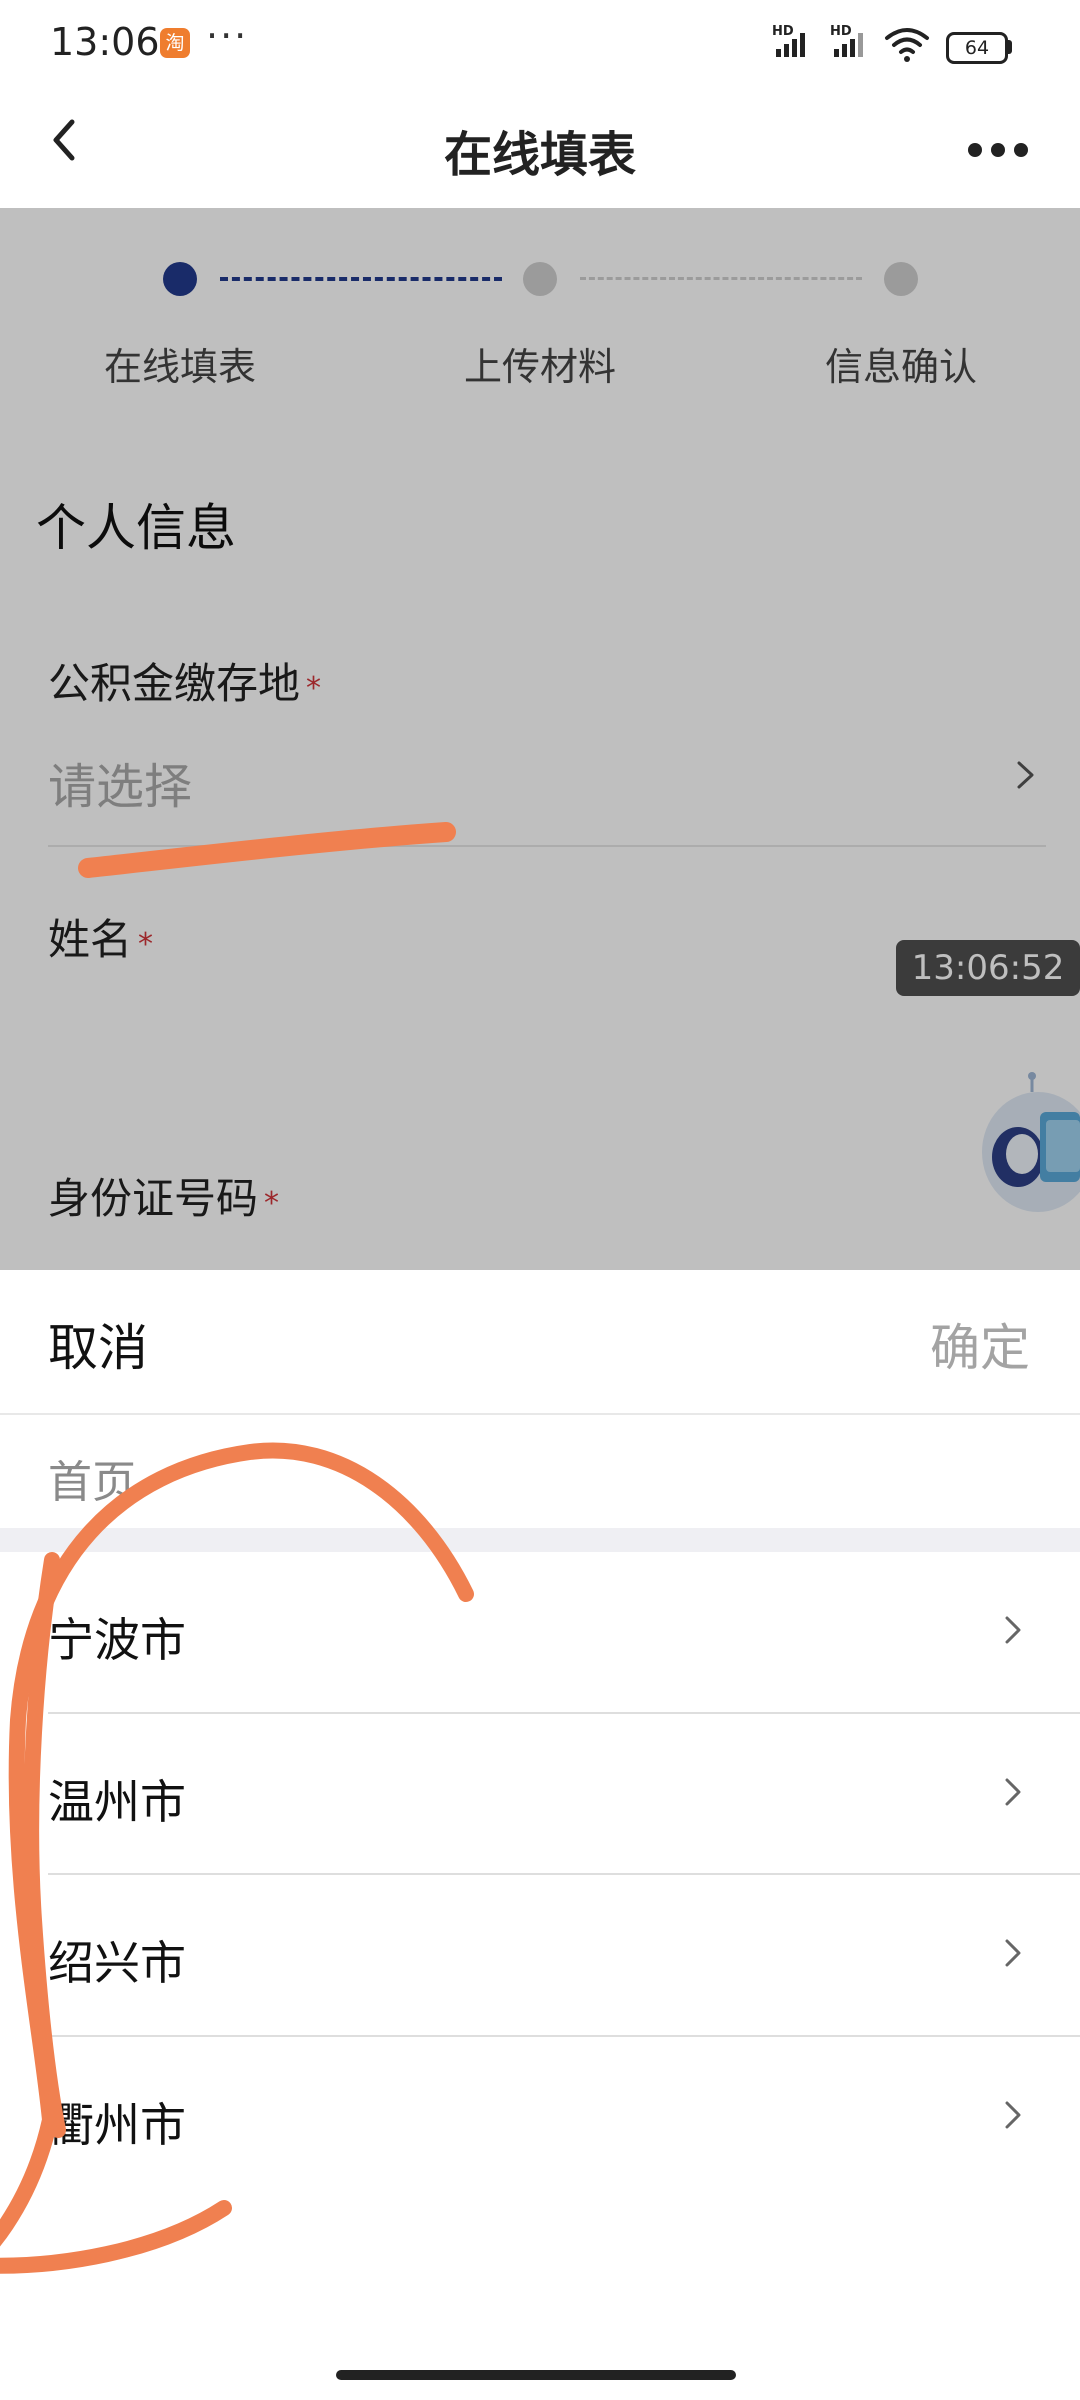 This screenshot has height=2400, width=1080. I want to click on back-button, so click(74, 150).